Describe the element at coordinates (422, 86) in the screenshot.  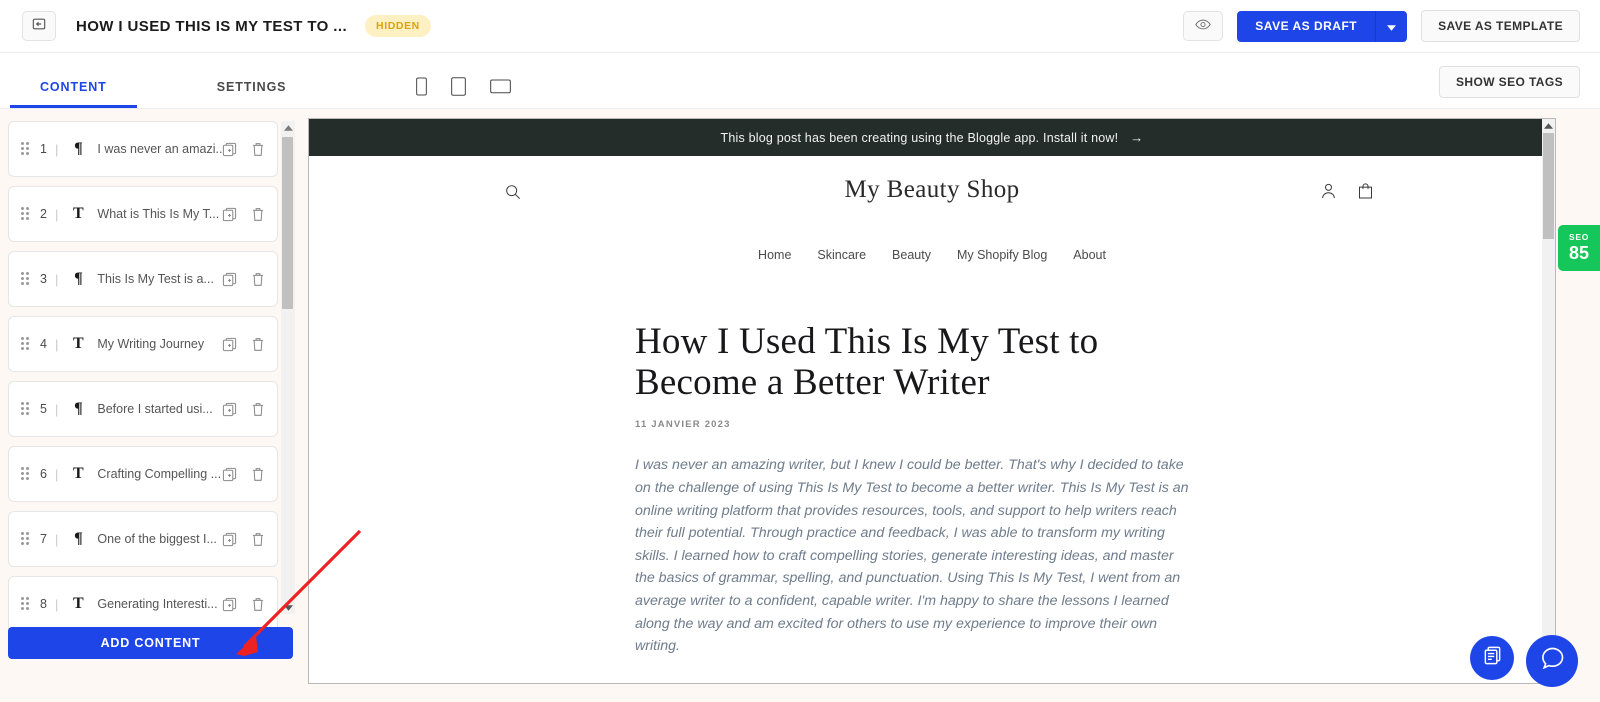
I see `mobile-view-icon` at that location.